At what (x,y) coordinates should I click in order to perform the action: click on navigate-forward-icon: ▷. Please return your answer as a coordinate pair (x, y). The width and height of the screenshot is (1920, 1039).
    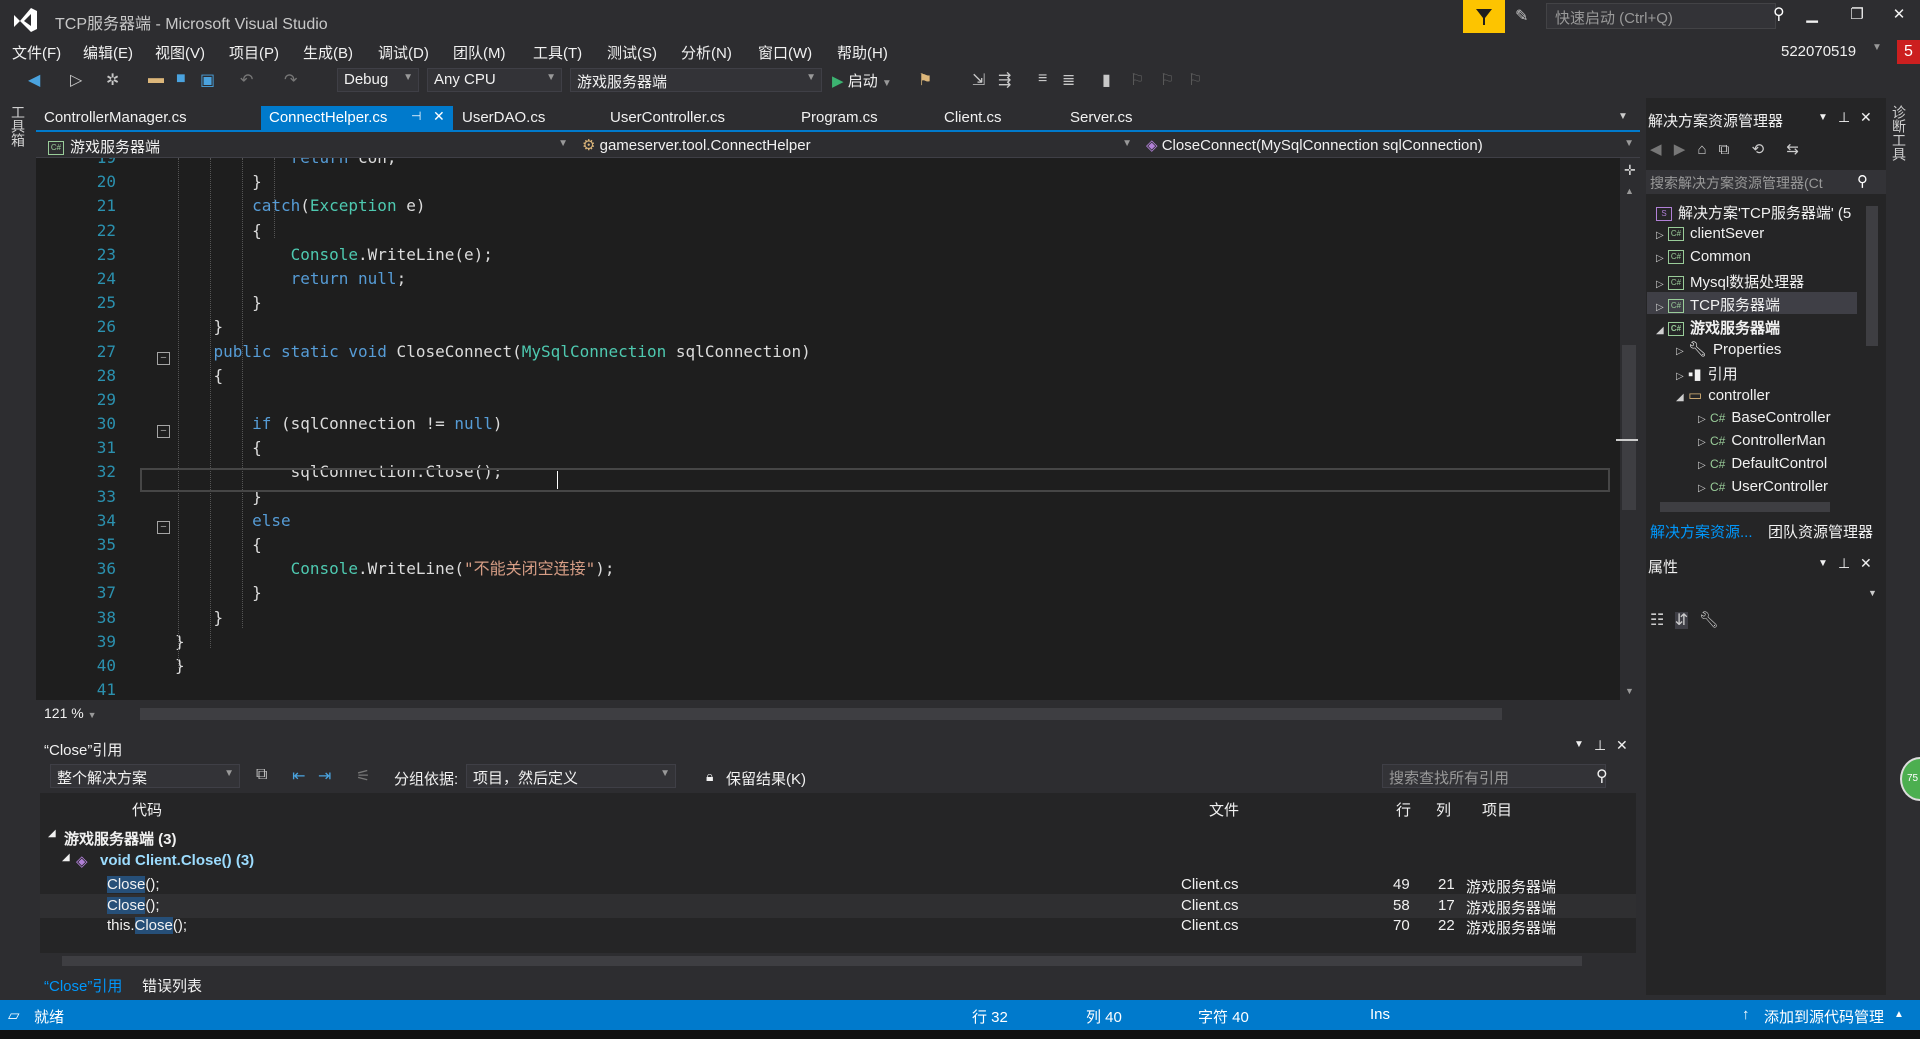
    Looking at the image, I should click on (76, 80).